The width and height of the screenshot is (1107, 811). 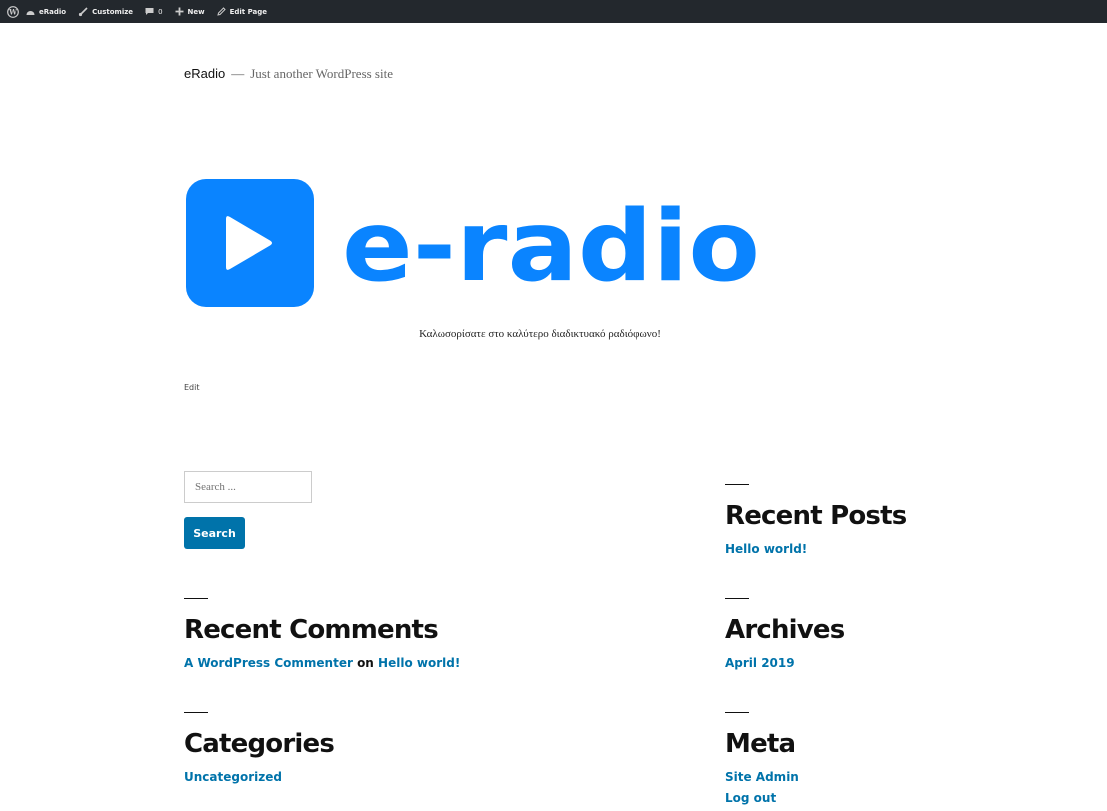 I want to click on comments-link: 0, so click(x=156, y=11).